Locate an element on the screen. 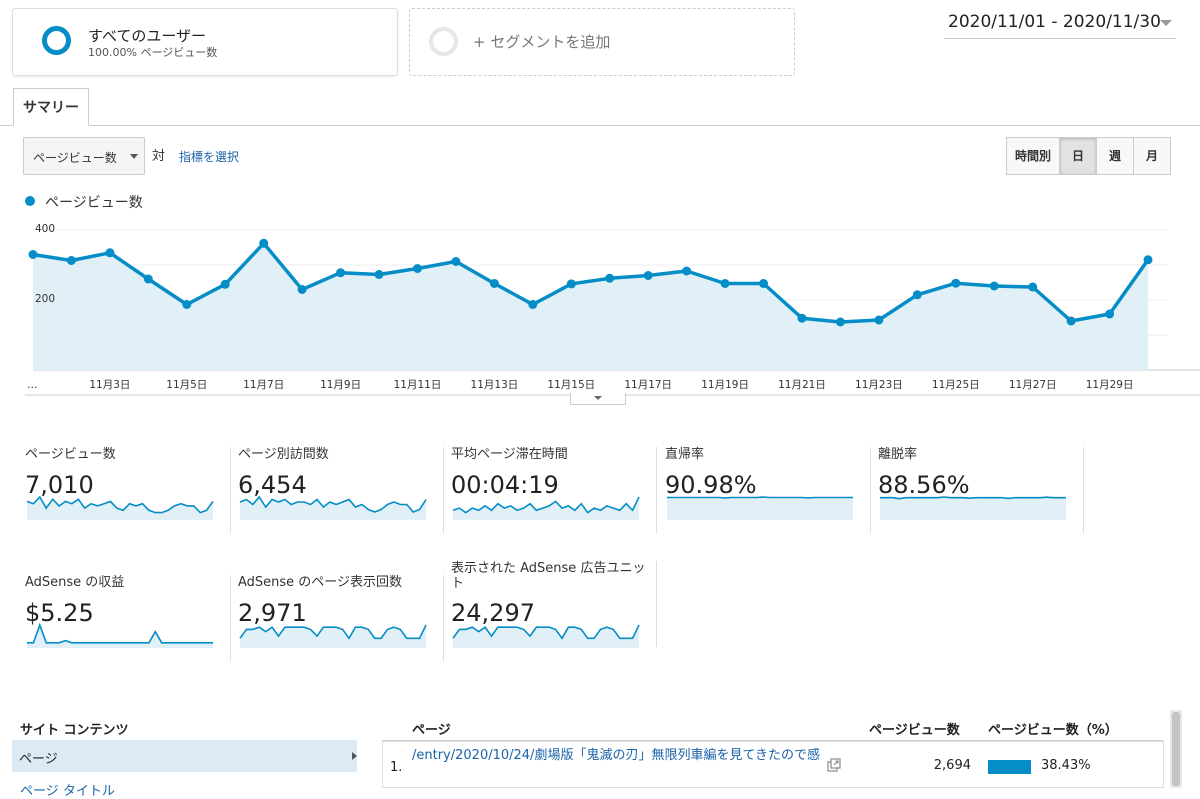 This screenshot has height=799, width=1200. column-header-page: ページ is located at coordinates (431, 728).